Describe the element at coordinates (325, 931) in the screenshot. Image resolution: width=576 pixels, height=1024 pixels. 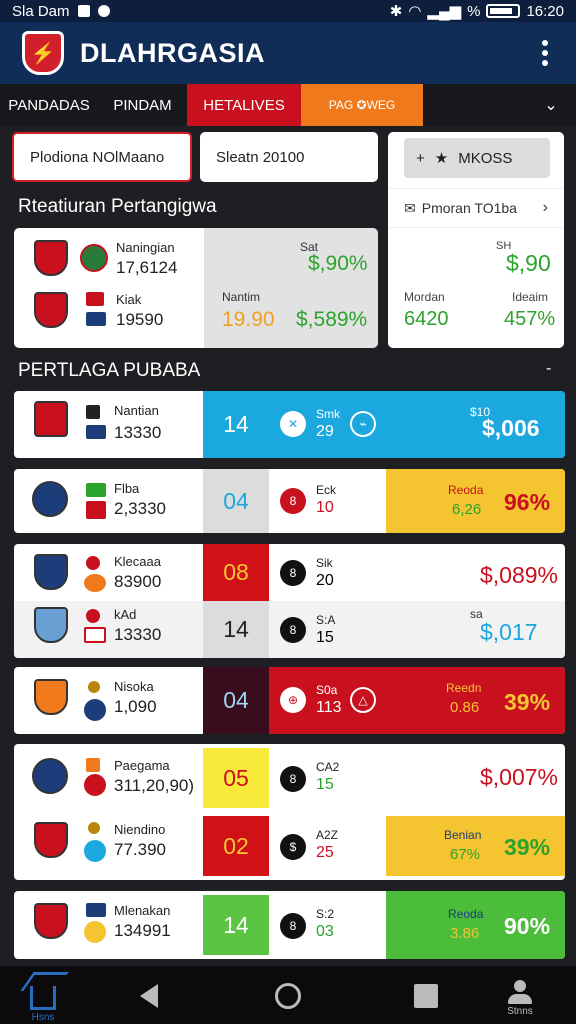
I see `mid-value: 03` at that location.